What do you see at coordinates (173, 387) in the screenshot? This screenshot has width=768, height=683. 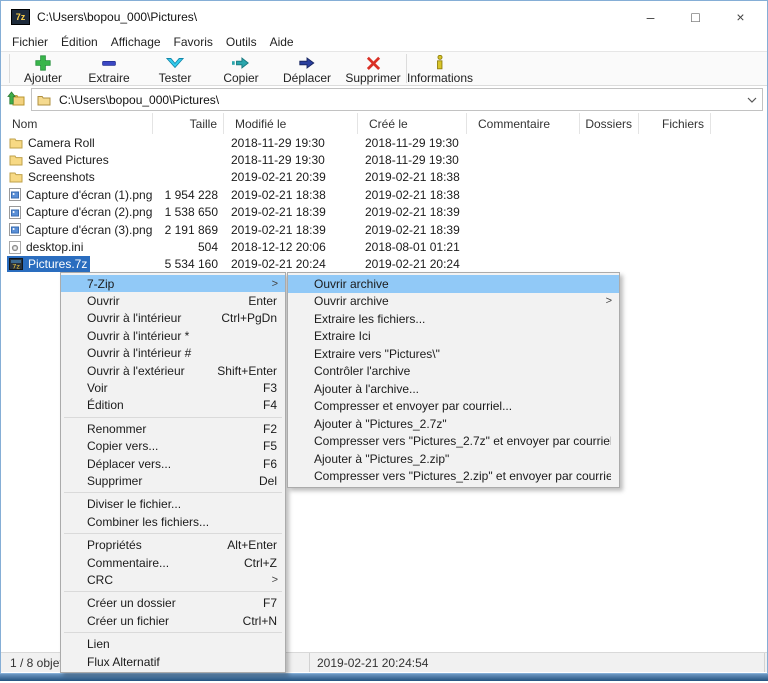 I see `menu-item-voir: Voir F3` at bounding box center [173, 387].